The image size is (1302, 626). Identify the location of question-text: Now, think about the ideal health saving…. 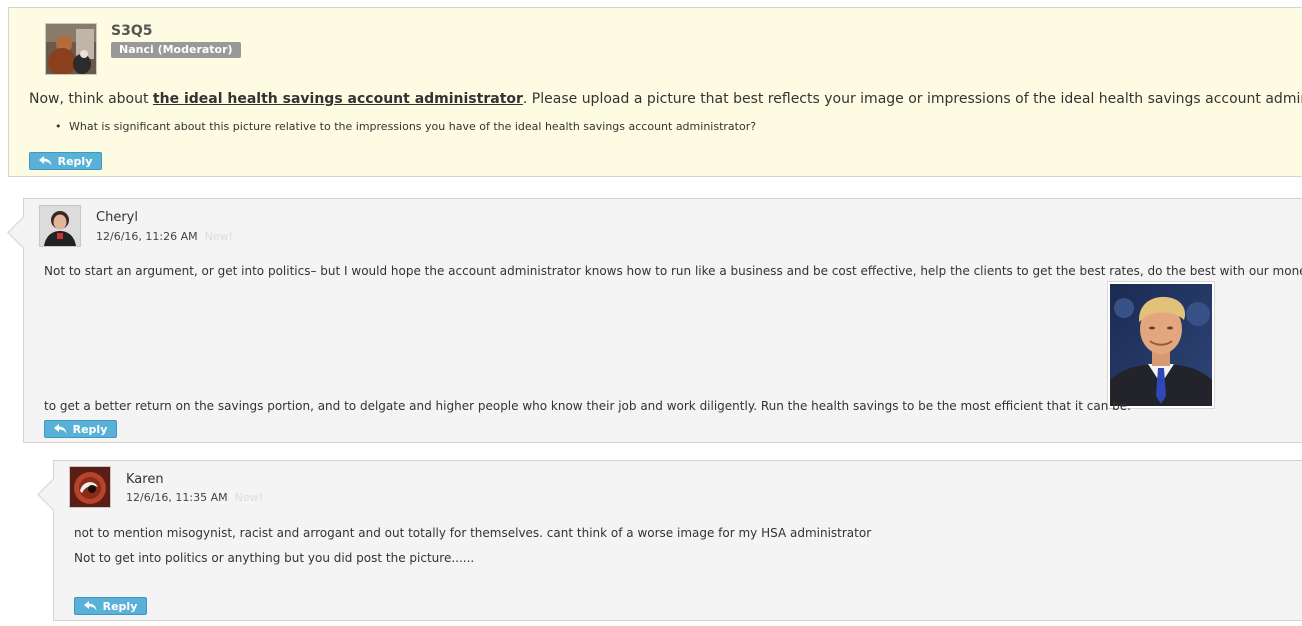
(665, 99).